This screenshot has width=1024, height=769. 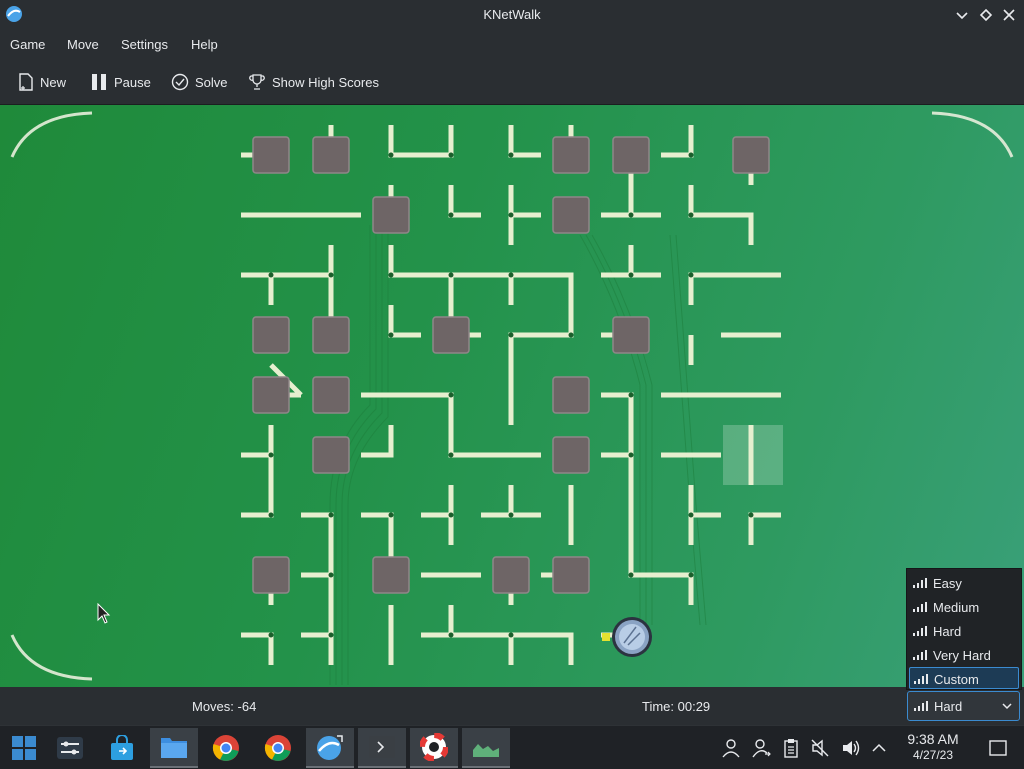 I want to click on difficulty-option-hard: Hard, so click(x=964, y=631).